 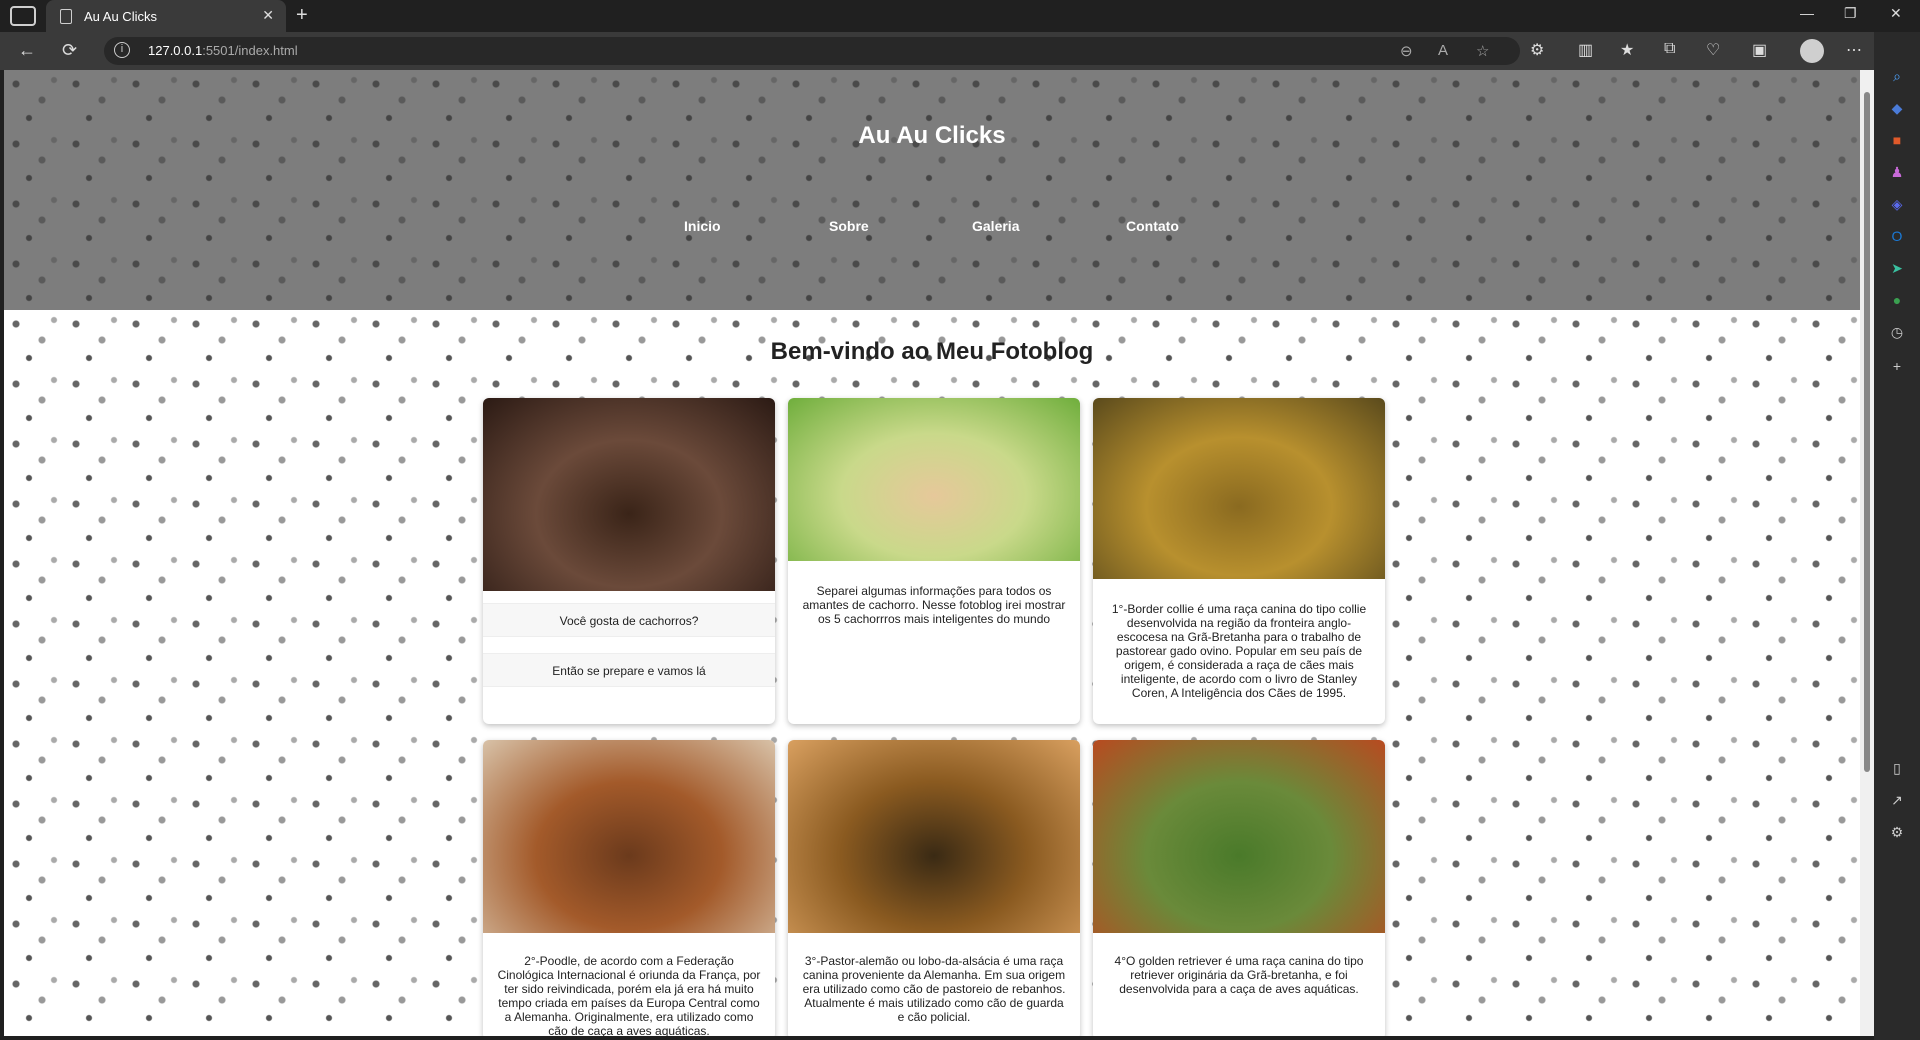 What do you see at coordinates (66, 16) in the screenshot?
I see `page-icon` at bounding box center [66, 16].